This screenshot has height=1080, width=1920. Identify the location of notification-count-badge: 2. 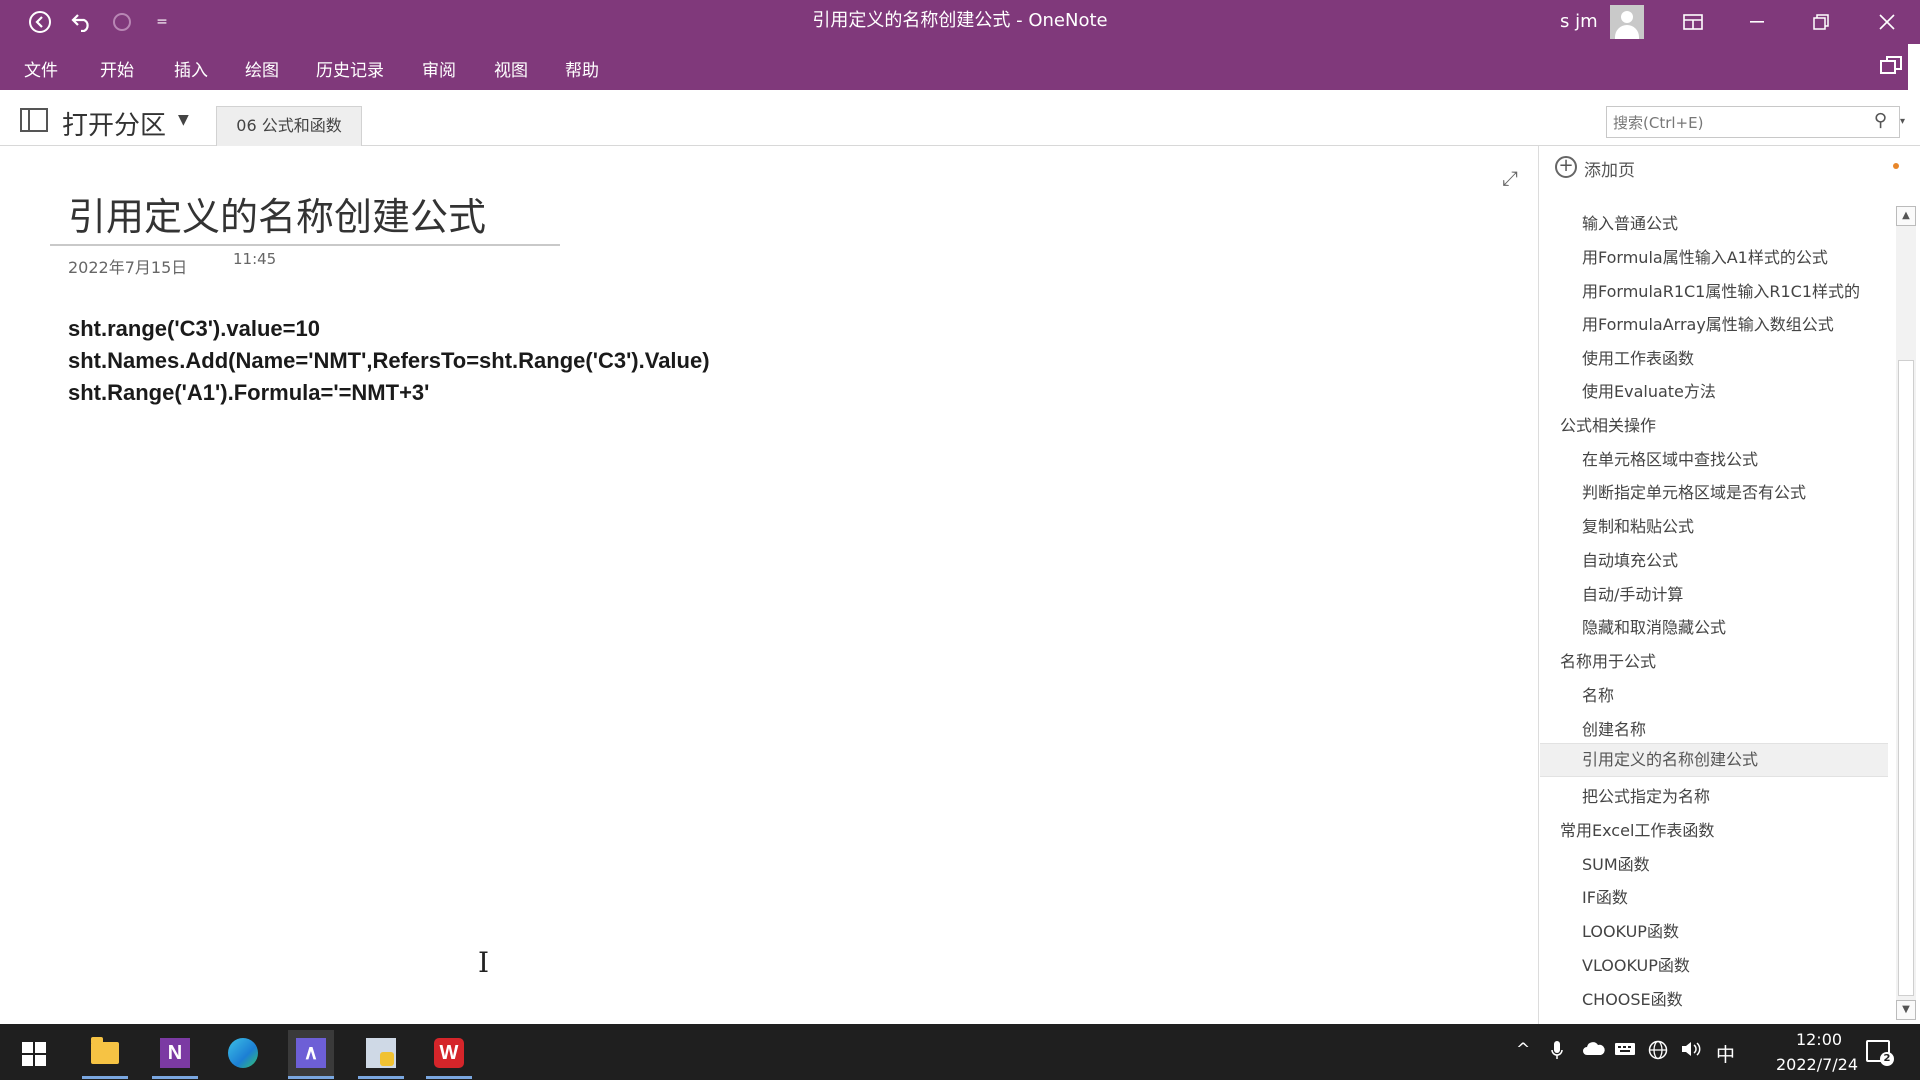
(1887, 1059).